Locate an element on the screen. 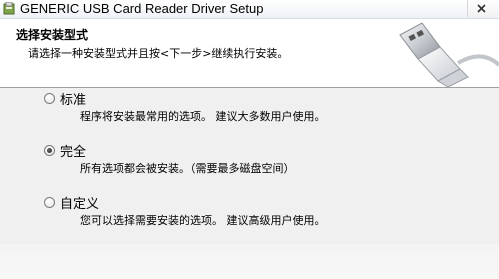  option-complete: 完全 is located at coordinates (65, 150).